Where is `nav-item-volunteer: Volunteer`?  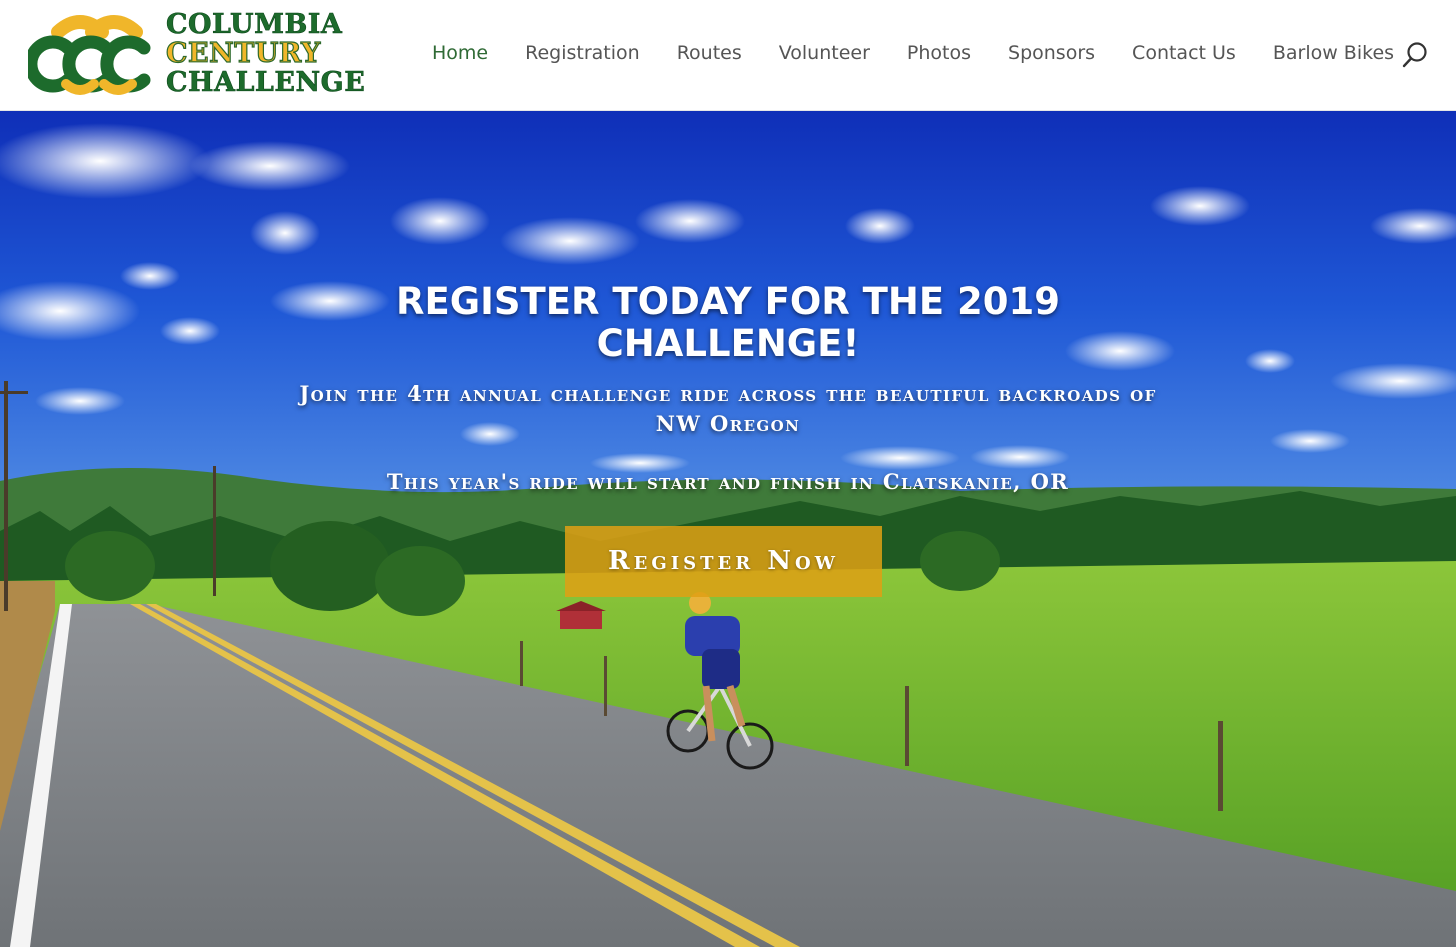
nav-item-volunteer: Volunteer is located at coordinates (824, 53).